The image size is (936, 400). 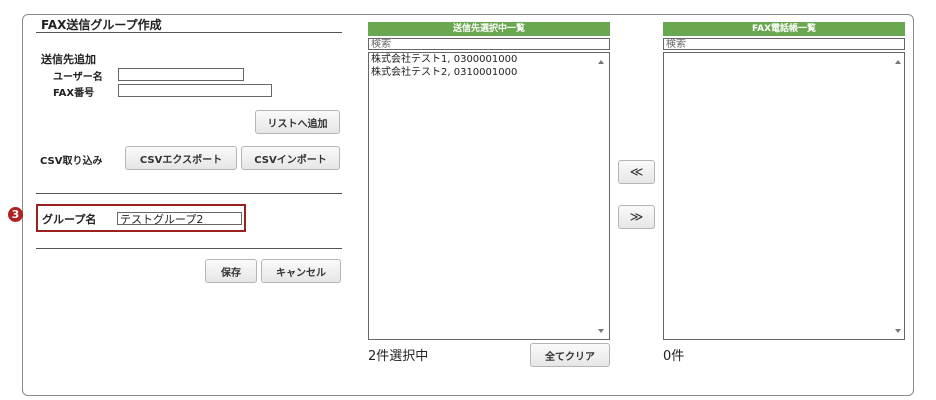 What do you see at coordinates (489, 59) in the screenshot?
I see `list-item: 株式会社テスト1, 0300001000` at bounding box center [489, 59].